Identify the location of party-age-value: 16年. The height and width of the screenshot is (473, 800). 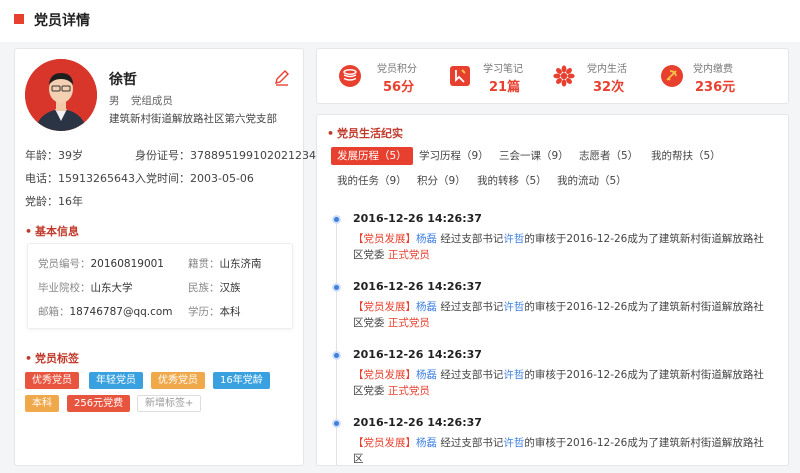
(70, 201).